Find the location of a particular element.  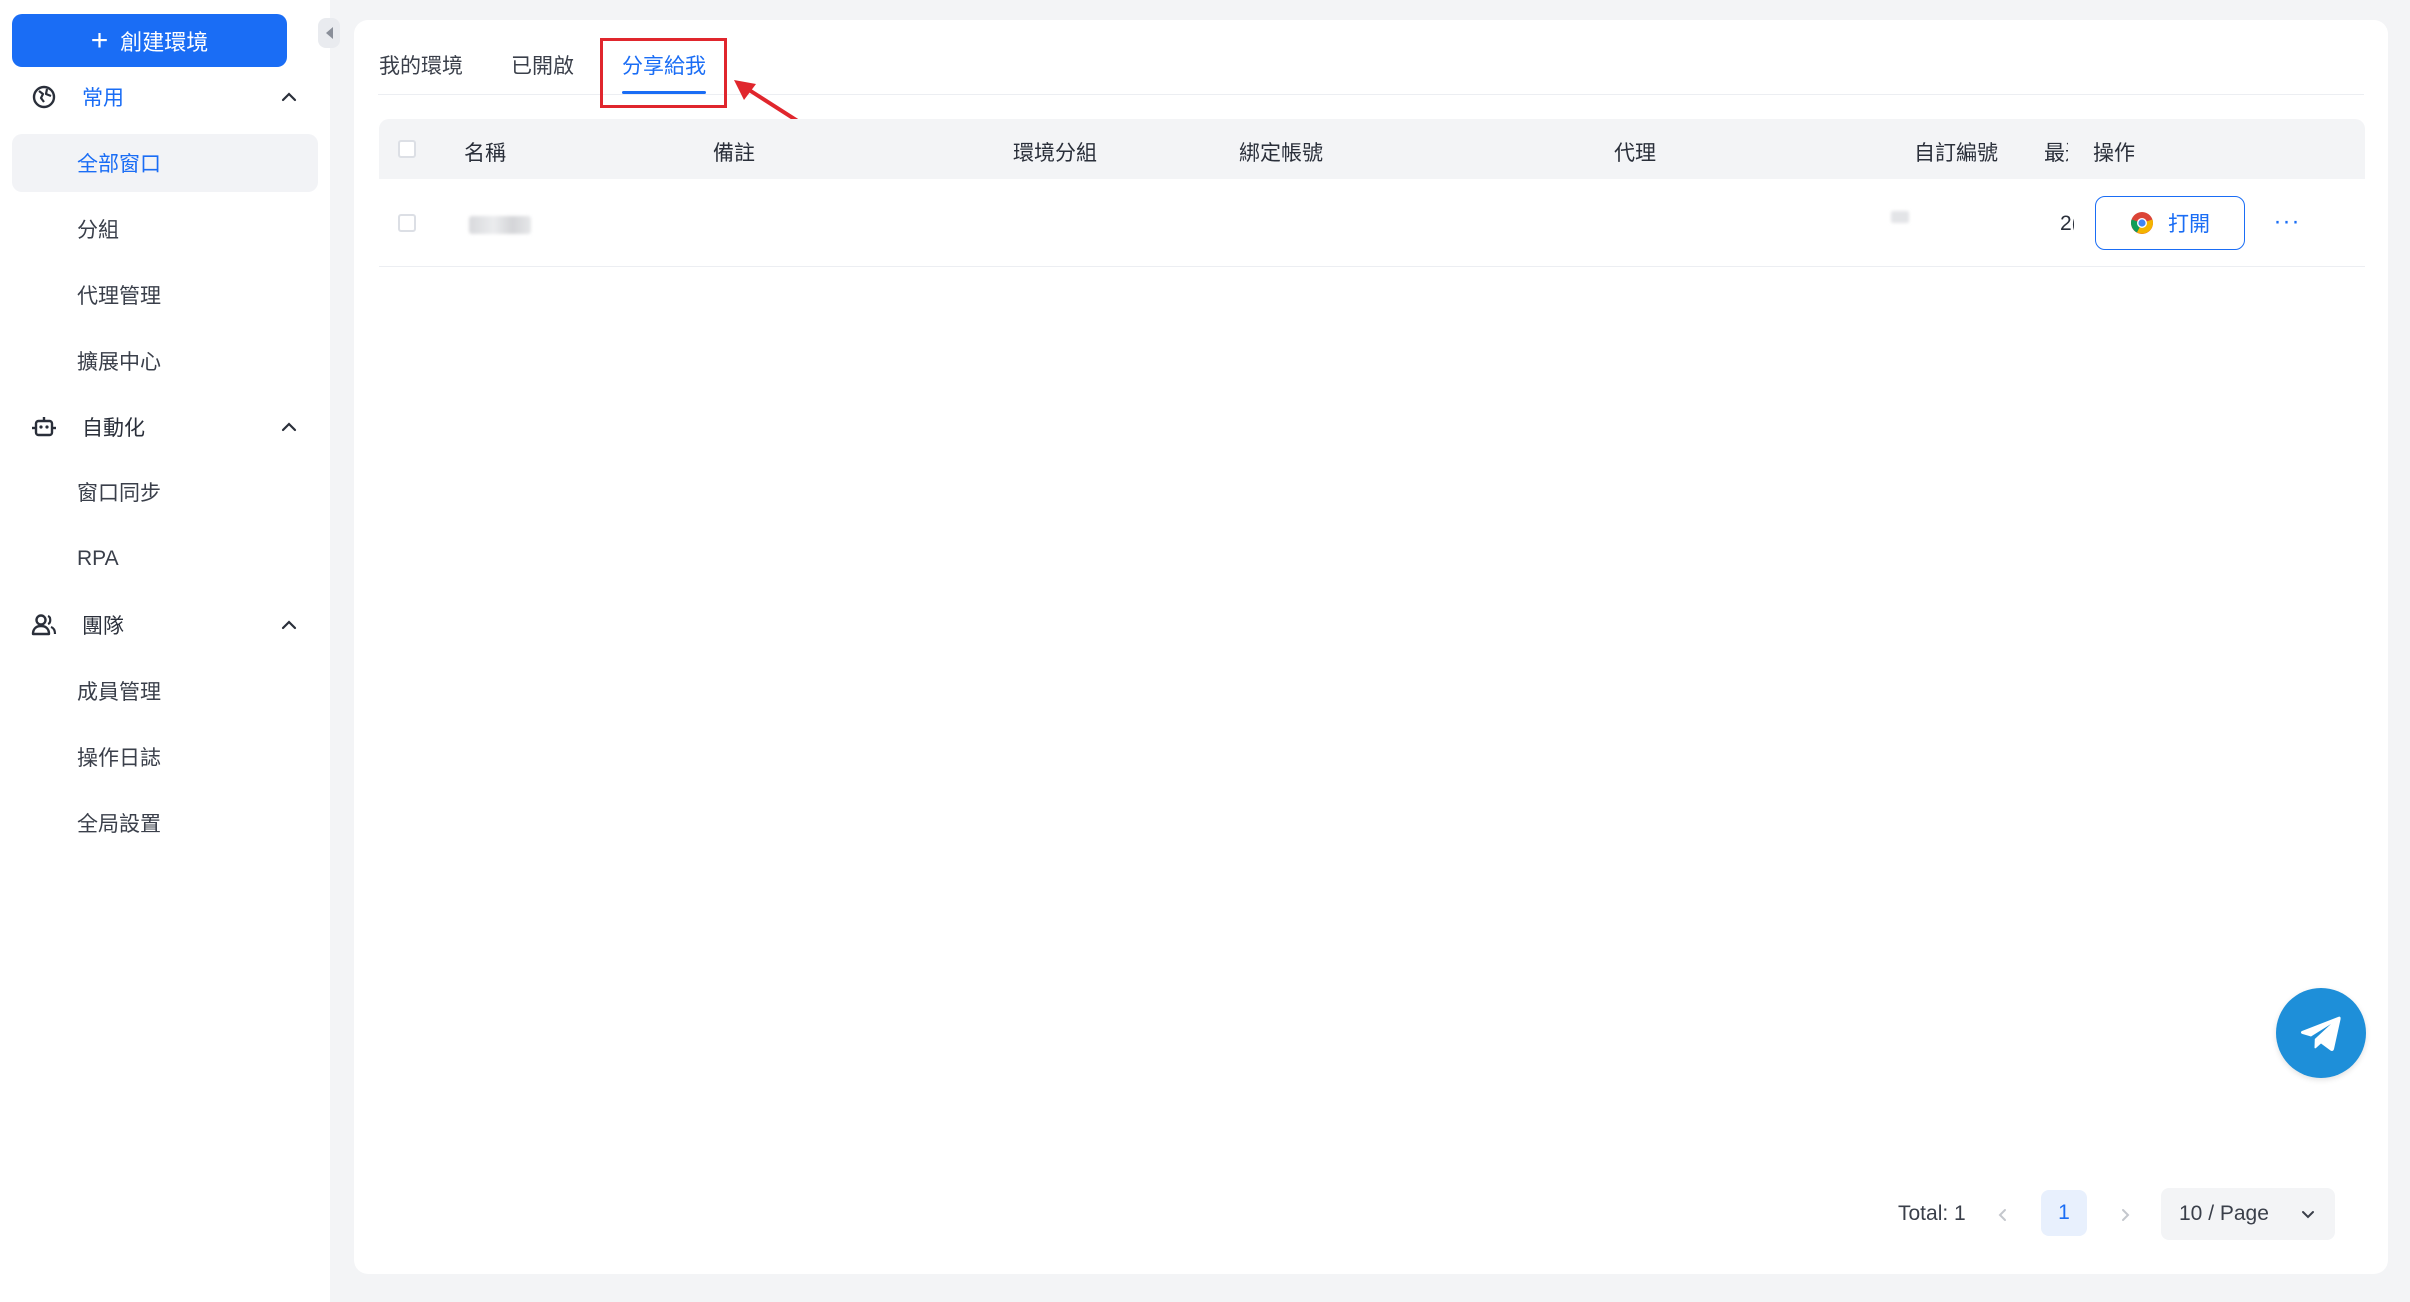

table-header: 名稱 備註 環境分組 綁定帳號 代理 自訂編號 最近 操作 is located at coordinates (1372, 149).